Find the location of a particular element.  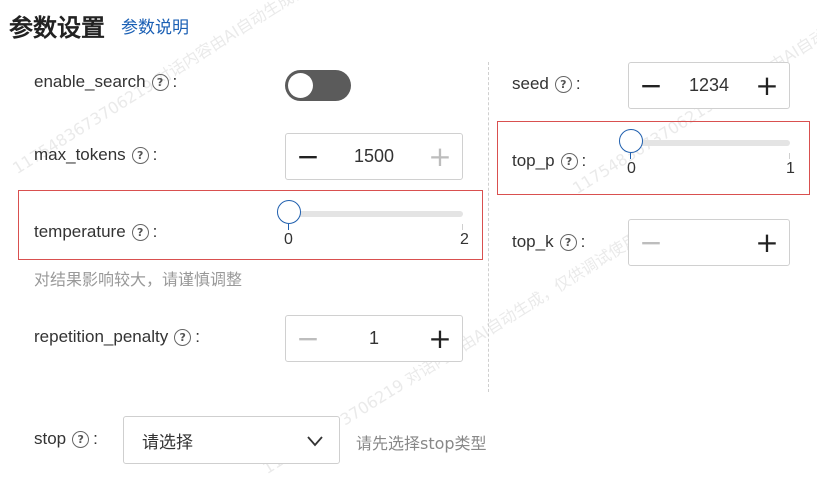

repetition-penalty-stepper: − 1 + is located at coordinates (374, 338).